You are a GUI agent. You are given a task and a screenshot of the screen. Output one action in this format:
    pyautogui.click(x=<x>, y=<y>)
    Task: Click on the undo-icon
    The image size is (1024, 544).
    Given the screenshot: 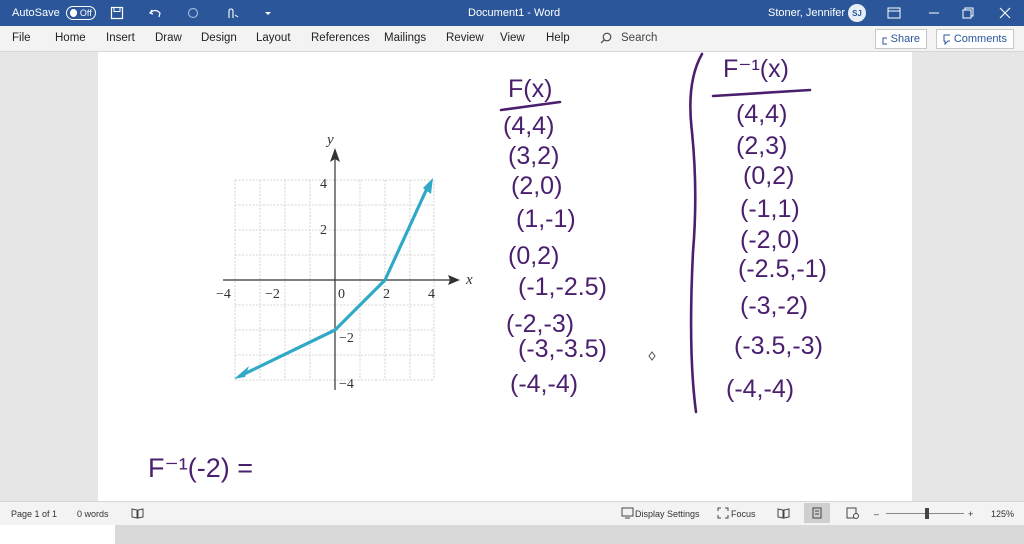 What is the action you would take?
    pyautogui.click(x=155, y=13)
    